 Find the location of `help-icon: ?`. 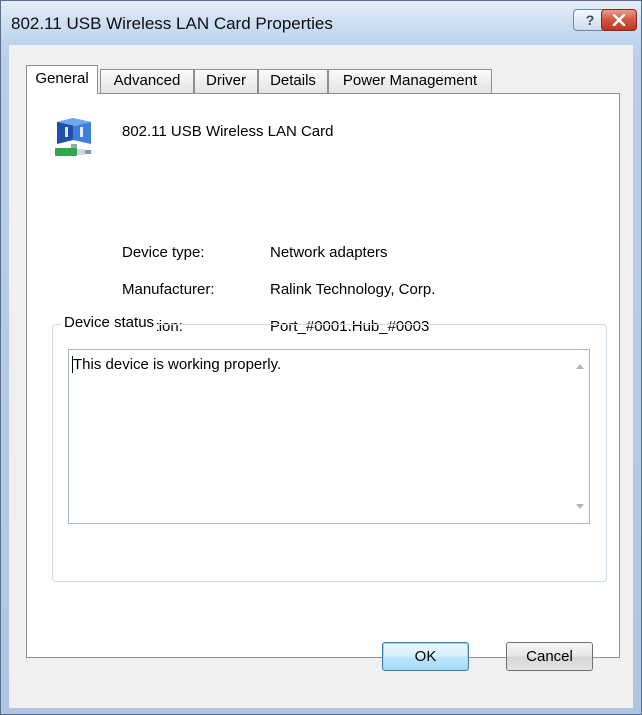

help-icon: ? is located at coordinates (590, 20).